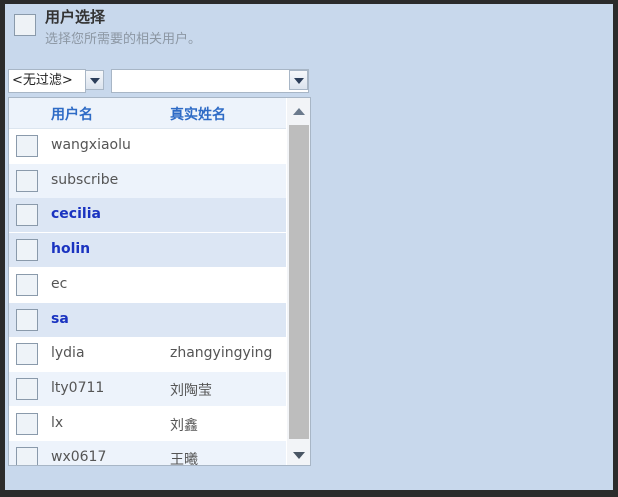  I want to click on list-item: sa, so click(147, 319).